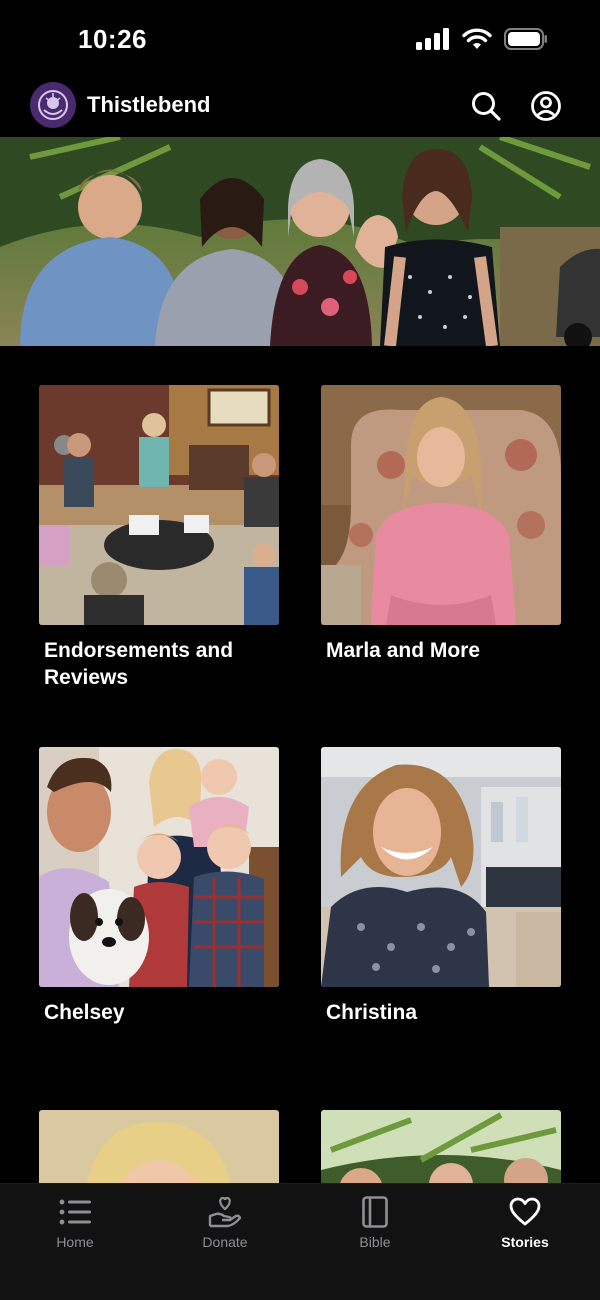 The image size is (600, 1300). I want to click on donate-hand-heart-icon, so click(225, 1212).